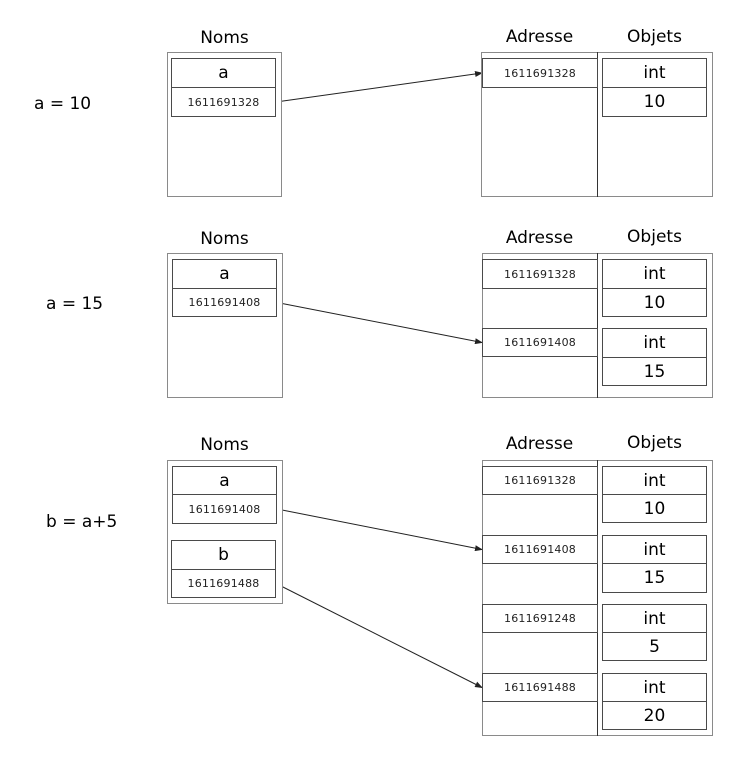 Image resolution: width=746 pixels, height=762 pixels. Describe the element at coordinates (654, 715) in the screenshot. I see `object-value-cell: 20` at that location.